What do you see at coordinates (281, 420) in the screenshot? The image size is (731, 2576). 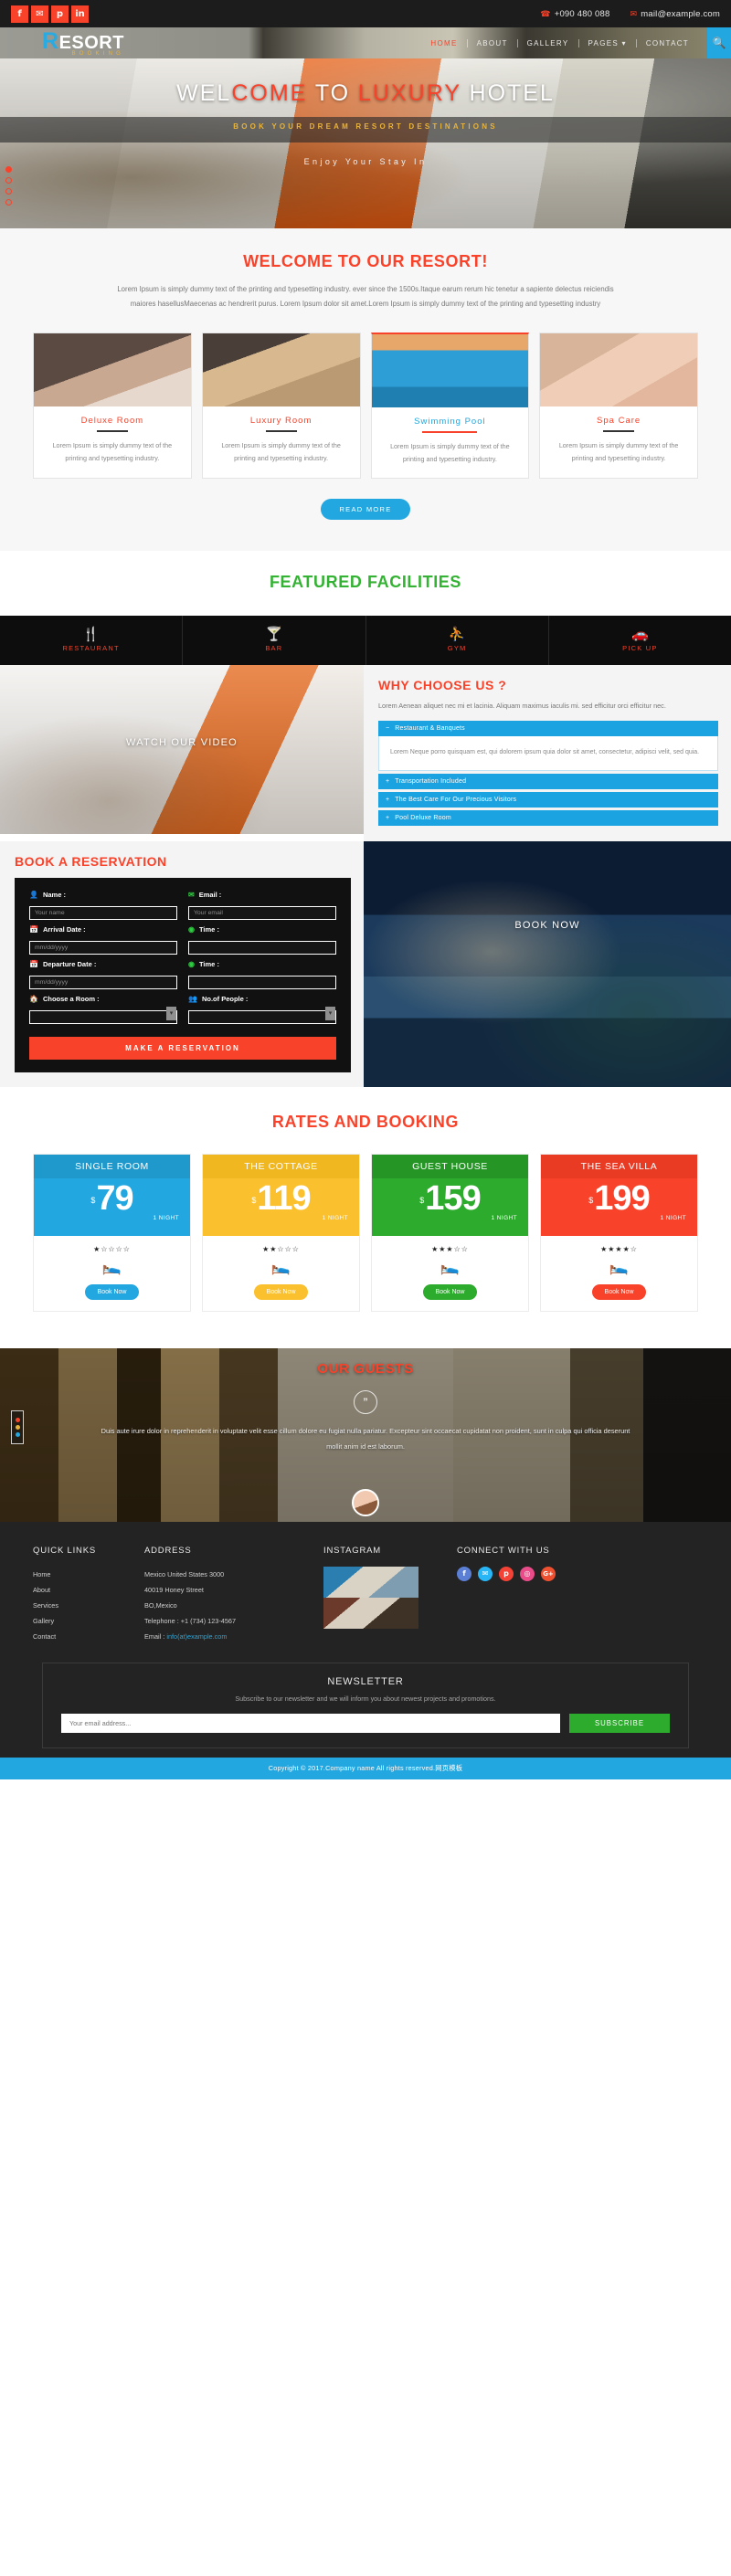 I see `room-card-title: Luxury Room` at bounding box center [281, 420].